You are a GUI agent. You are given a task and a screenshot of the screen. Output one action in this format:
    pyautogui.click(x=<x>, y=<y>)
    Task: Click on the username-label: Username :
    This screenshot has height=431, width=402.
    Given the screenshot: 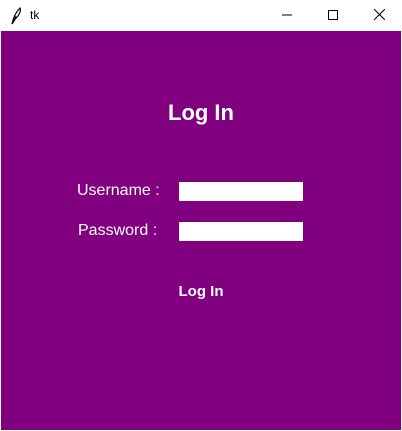 What is the action you would take?
    pyautogui.click(x=118, y=190)
    